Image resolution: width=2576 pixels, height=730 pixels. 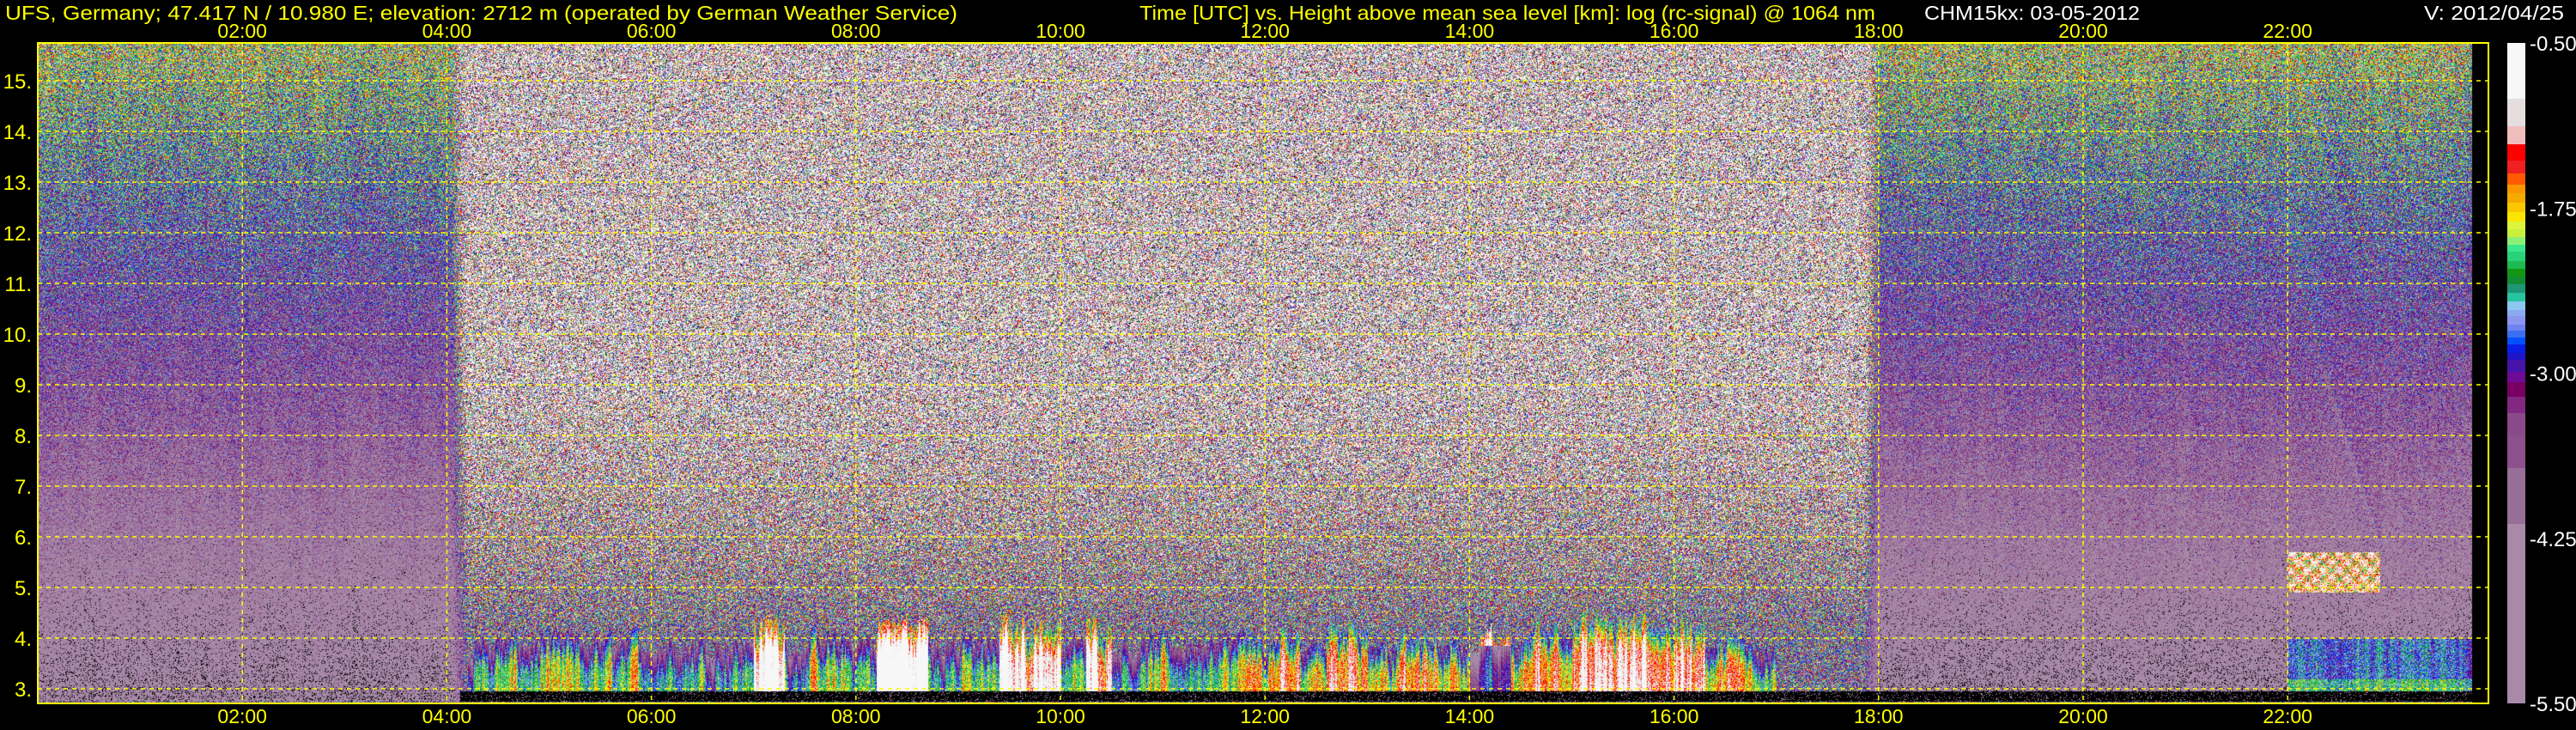 I want to click on y-tick-label: 14., so click(x=17, y=132).